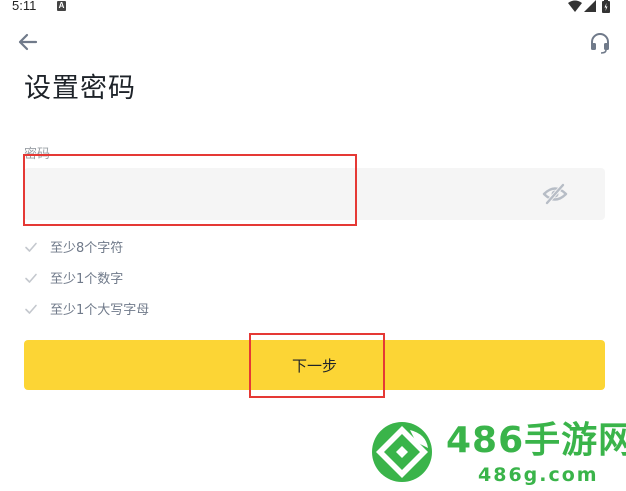 This screenshot has height=491, width=626. I want to click on rule-text: 至少1个数字, so click(87, 279).